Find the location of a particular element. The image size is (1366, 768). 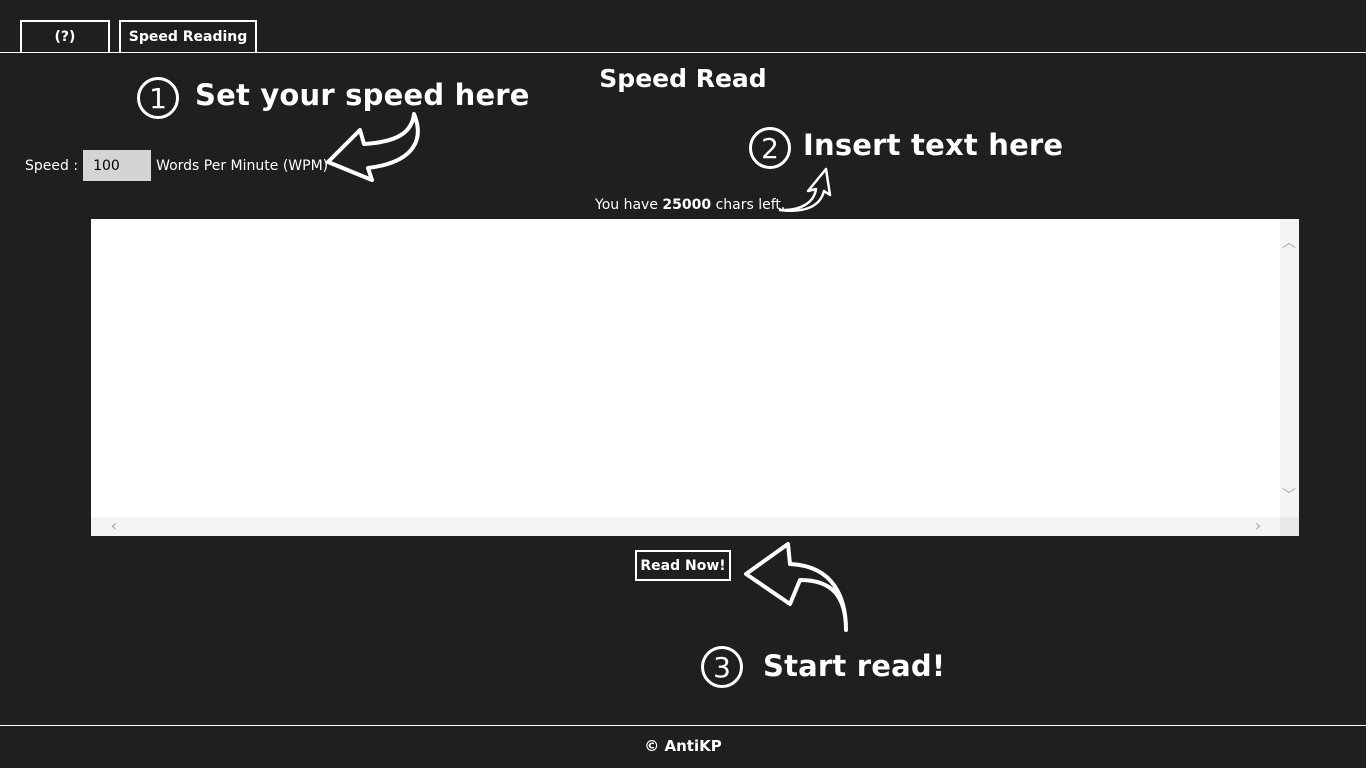

read-now-button: Read Now! is located at coordinates (683, 565).